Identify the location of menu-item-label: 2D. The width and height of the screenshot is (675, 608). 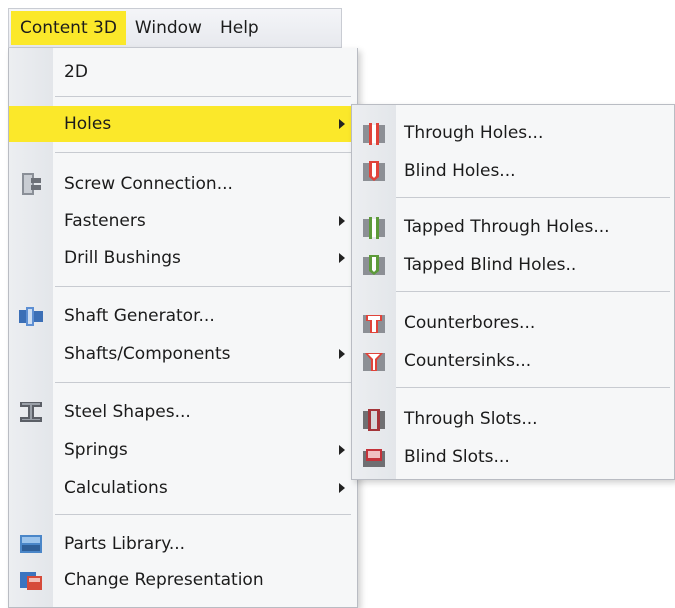
(76, 72).